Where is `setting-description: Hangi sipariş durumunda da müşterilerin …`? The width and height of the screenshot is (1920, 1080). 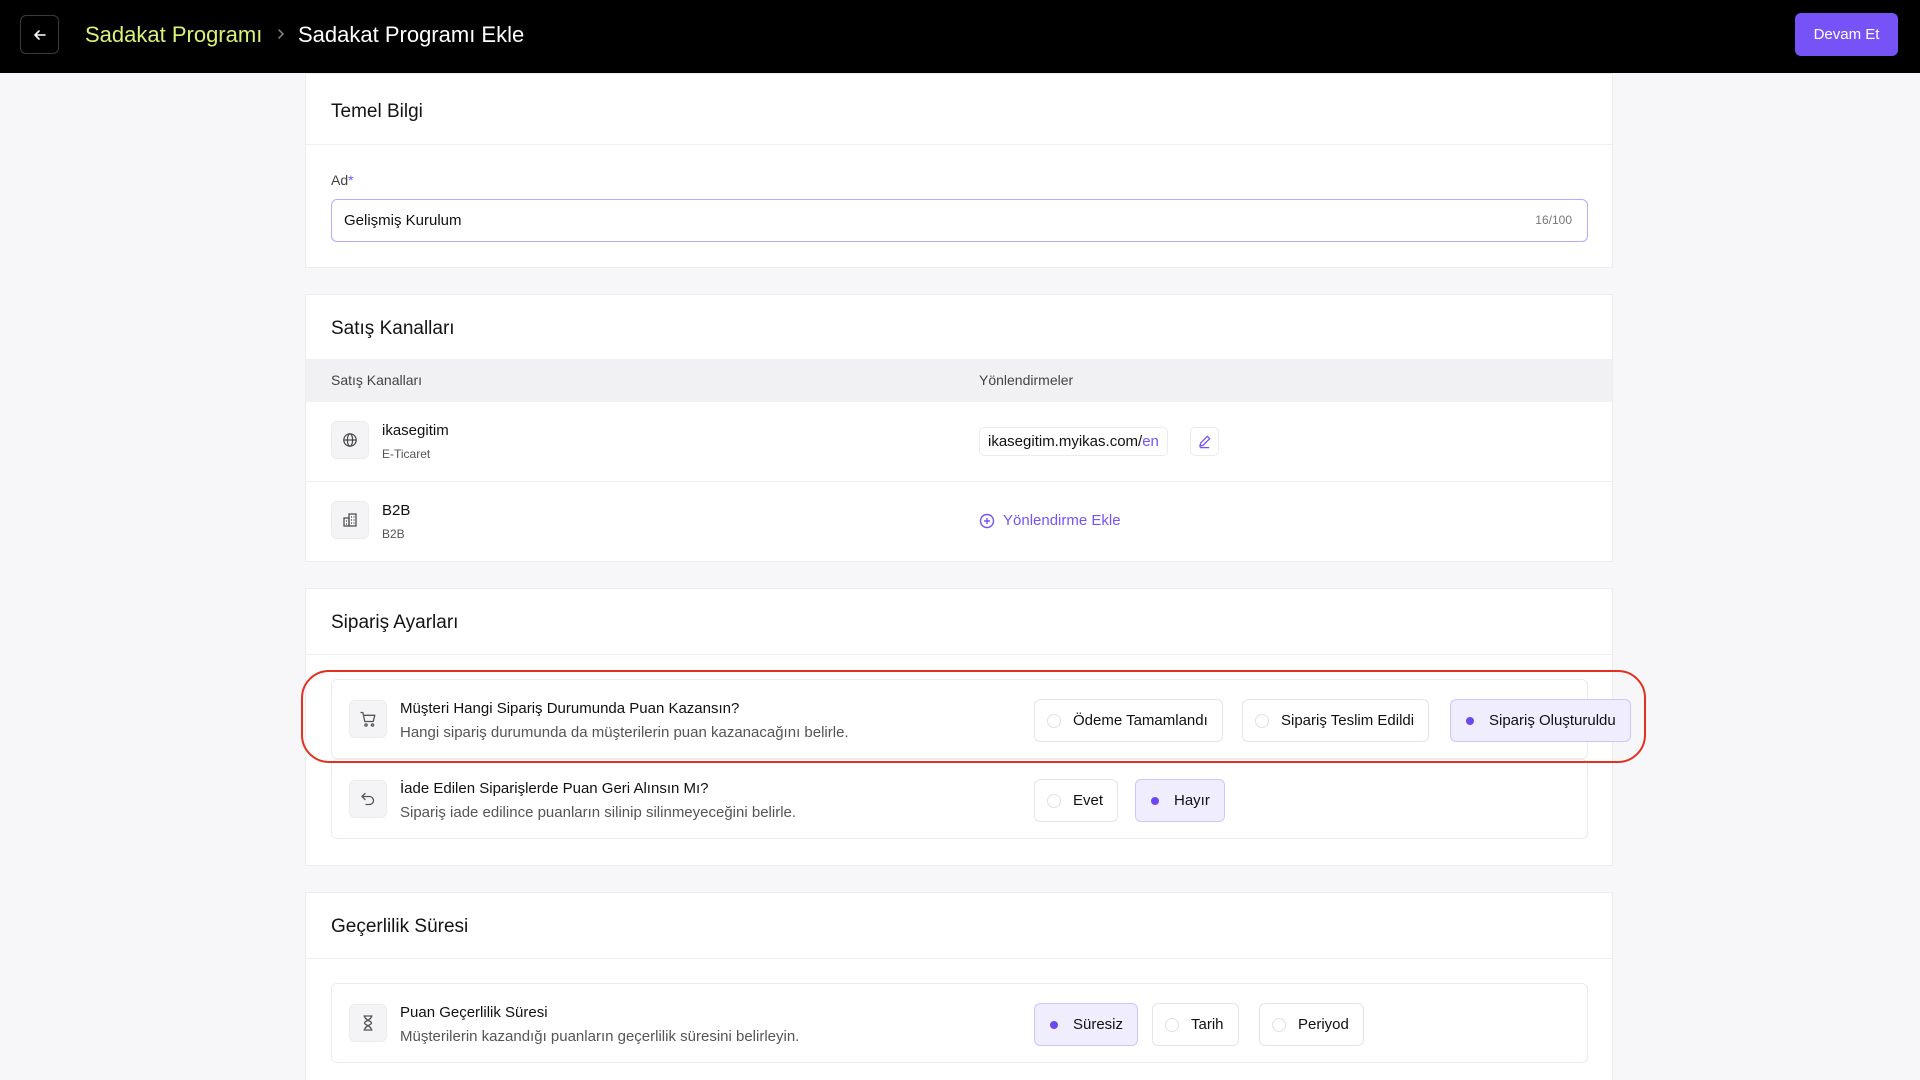 setting-description: Hangi sipariş durumunda da müşterilerin … is located at coordinates (624, 732).